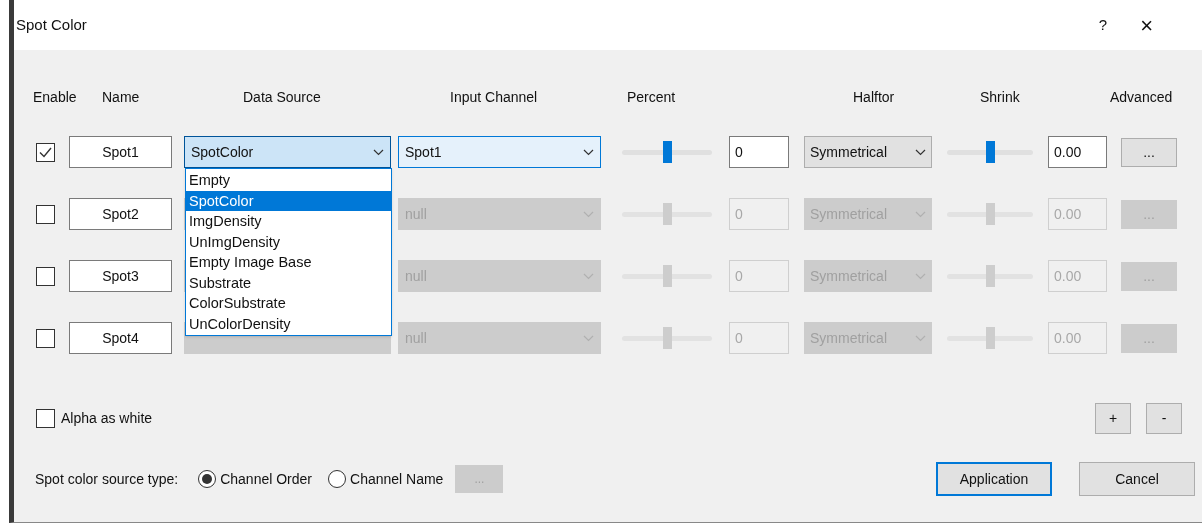  I want to click on checkbox-label: Alpha as white, so click(107, 418).